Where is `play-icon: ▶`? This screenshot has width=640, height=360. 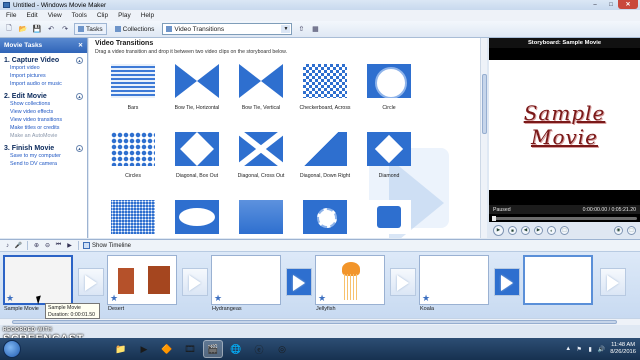 play-icon: ▶ is located at coordinates (498, 230).